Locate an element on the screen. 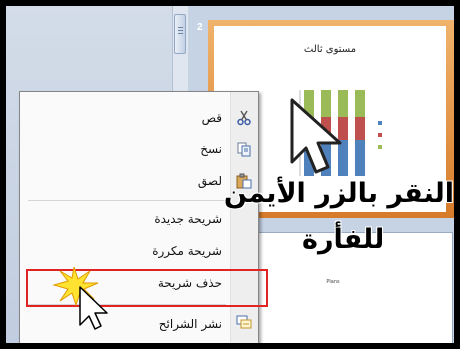 The height and width of the screenshot is (349, 460). click-burst-cursor-icon is located at coordinates (80, 298).